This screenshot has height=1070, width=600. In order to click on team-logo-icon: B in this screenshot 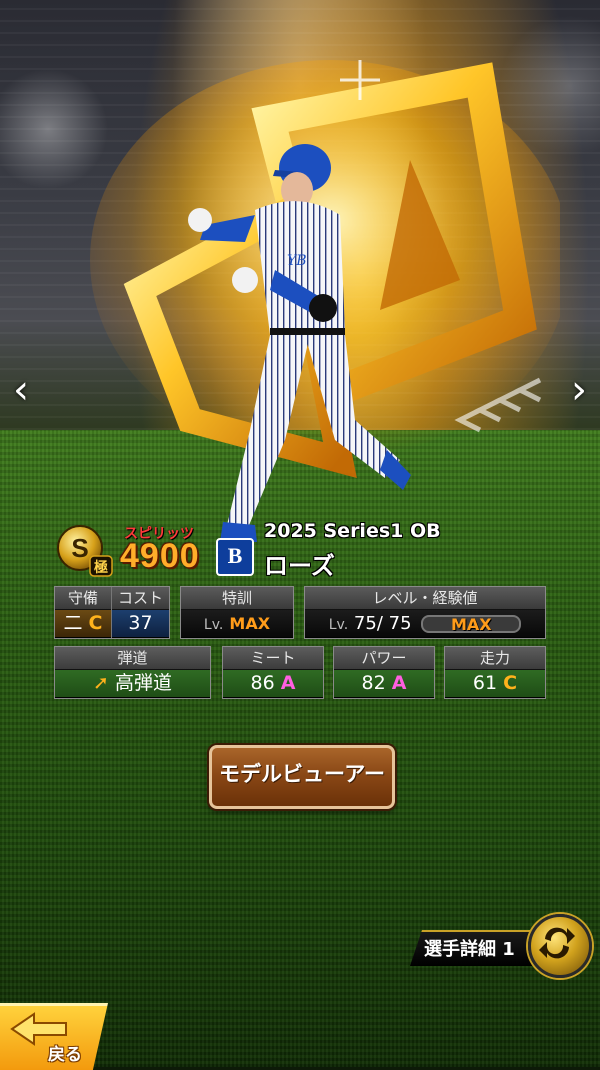, I will do `click(235, 557)`.